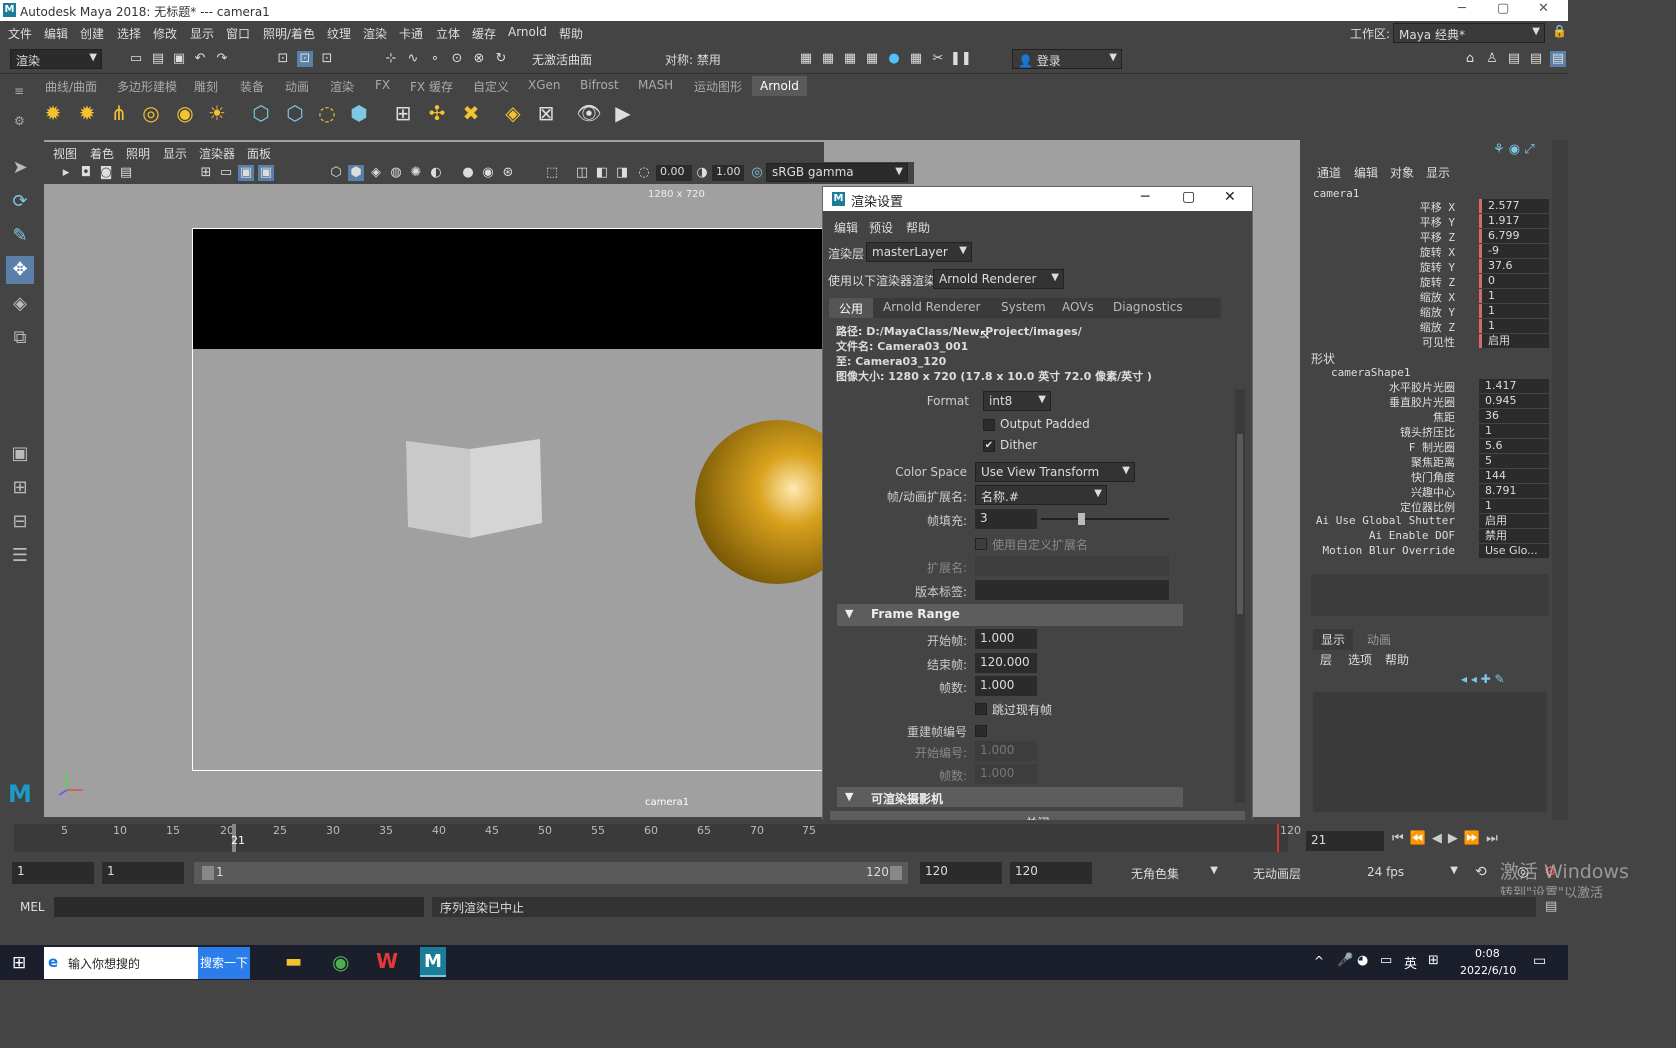 Image resolution: width=1676 pixels, height=1048 pixels. I want to click on resolution-gate-icon: ▣, so click(246, 173).